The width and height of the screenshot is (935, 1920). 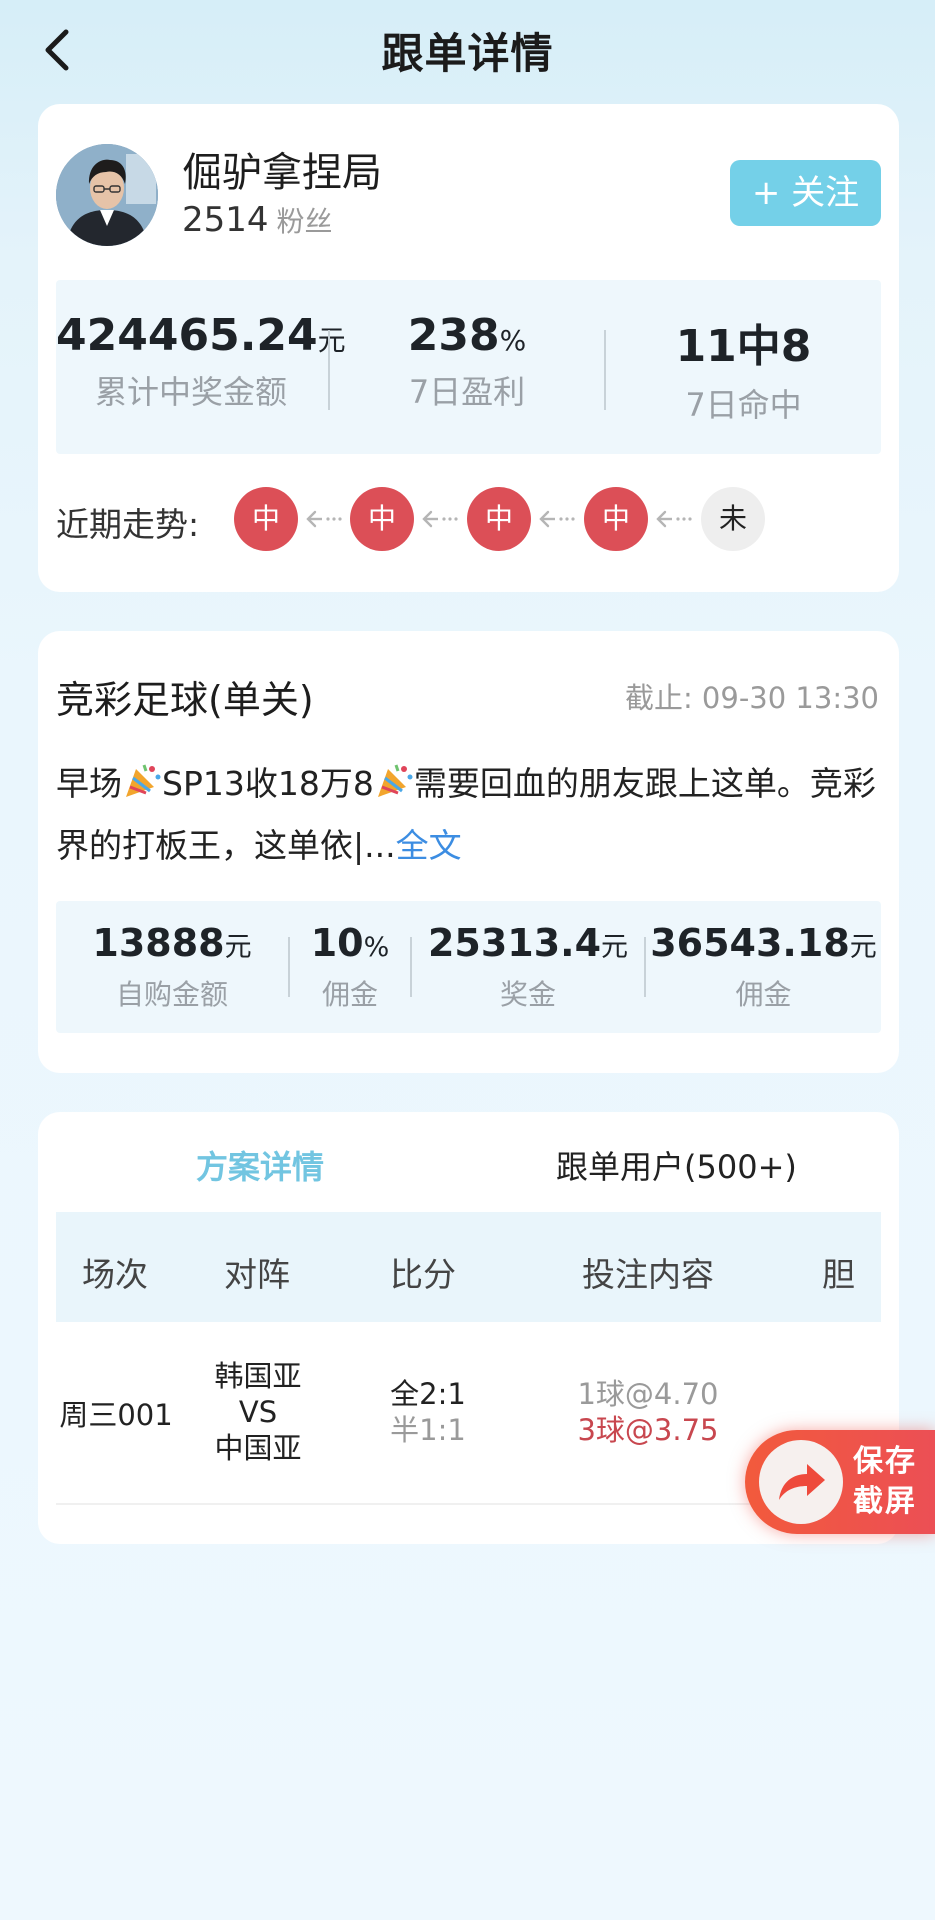 I want to click on stat-label: 累计中奖金额, so click(x=190, y=392).